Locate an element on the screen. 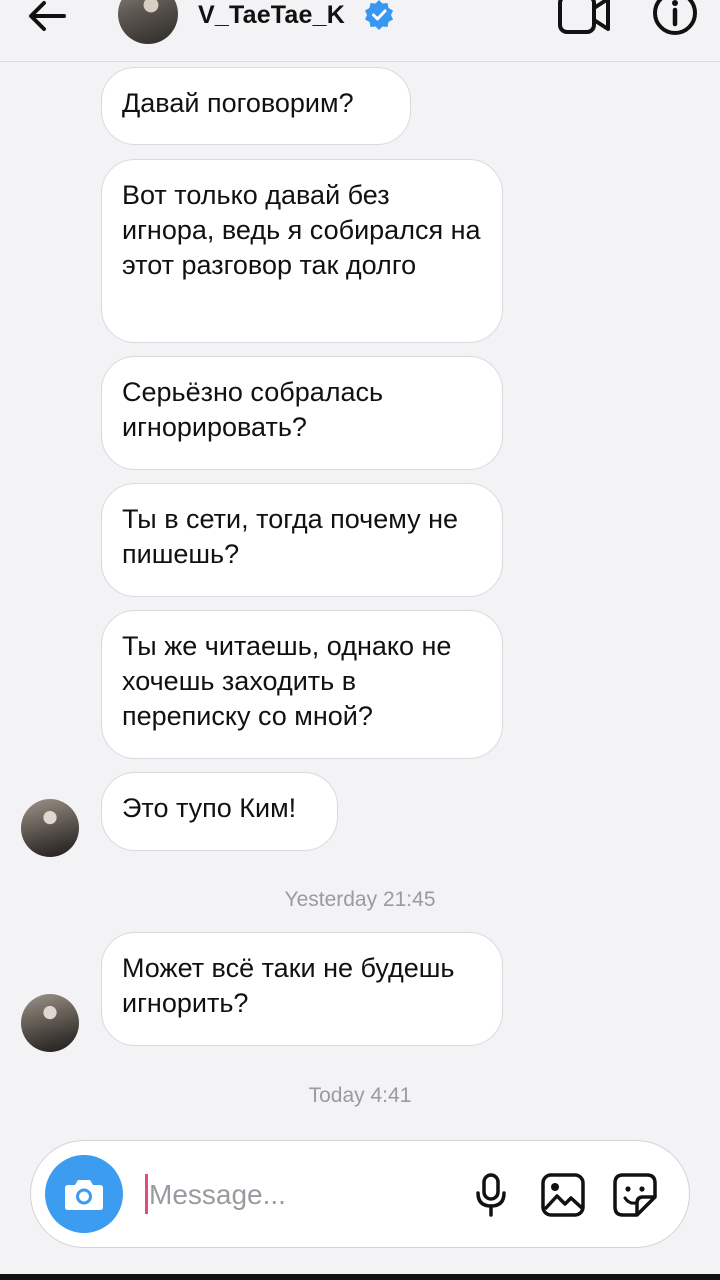 This screenshot has height=1280, width=720. message-bubble: Может всё таки не будешь игнорить? is located at coordinates (302, 989).